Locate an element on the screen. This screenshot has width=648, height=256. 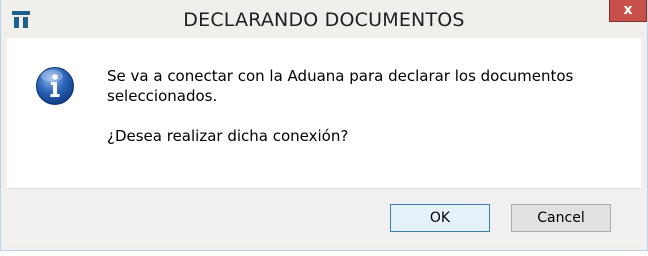
message-question: ¿Desea realizar dicha conexión? is located at coordinates (228, 136).